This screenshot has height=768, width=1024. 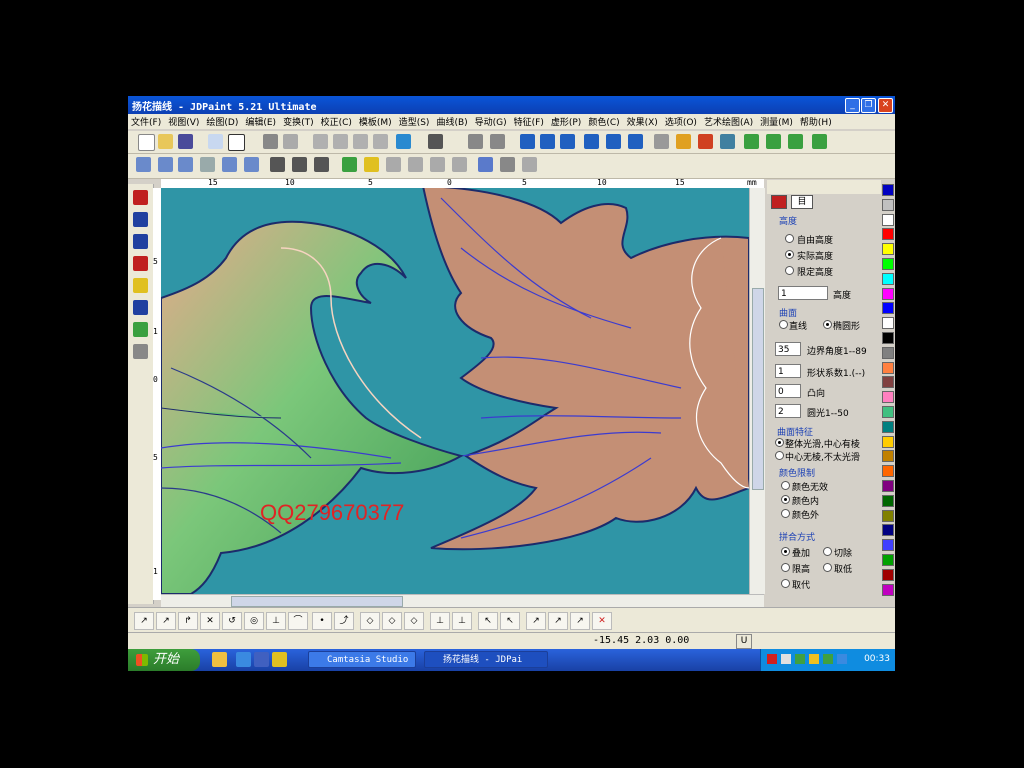 What do you see at coordinates (360, 141) in the screenshot?
I see `paste-icon` at bounding box center [360, 141].